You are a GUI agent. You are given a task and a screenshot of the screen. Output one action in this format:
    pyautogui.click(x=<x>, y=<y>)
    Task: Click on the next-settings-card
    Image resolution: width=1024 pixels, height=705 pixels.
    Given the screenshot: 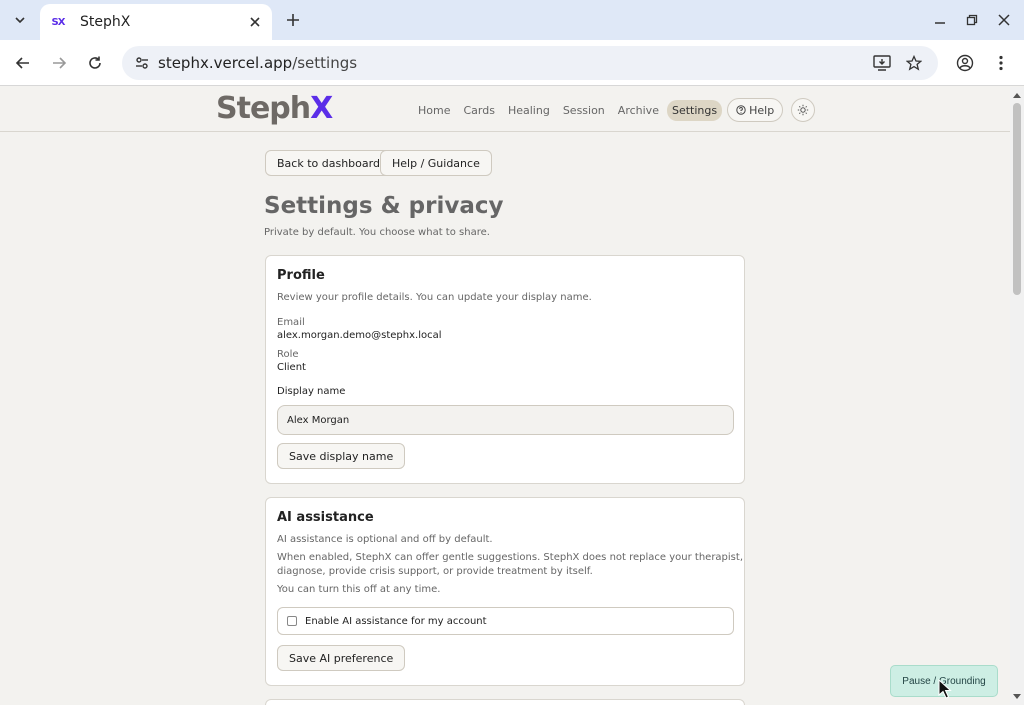 What is the action you would take?
    pyautogui.click(x=505, y=702)
    